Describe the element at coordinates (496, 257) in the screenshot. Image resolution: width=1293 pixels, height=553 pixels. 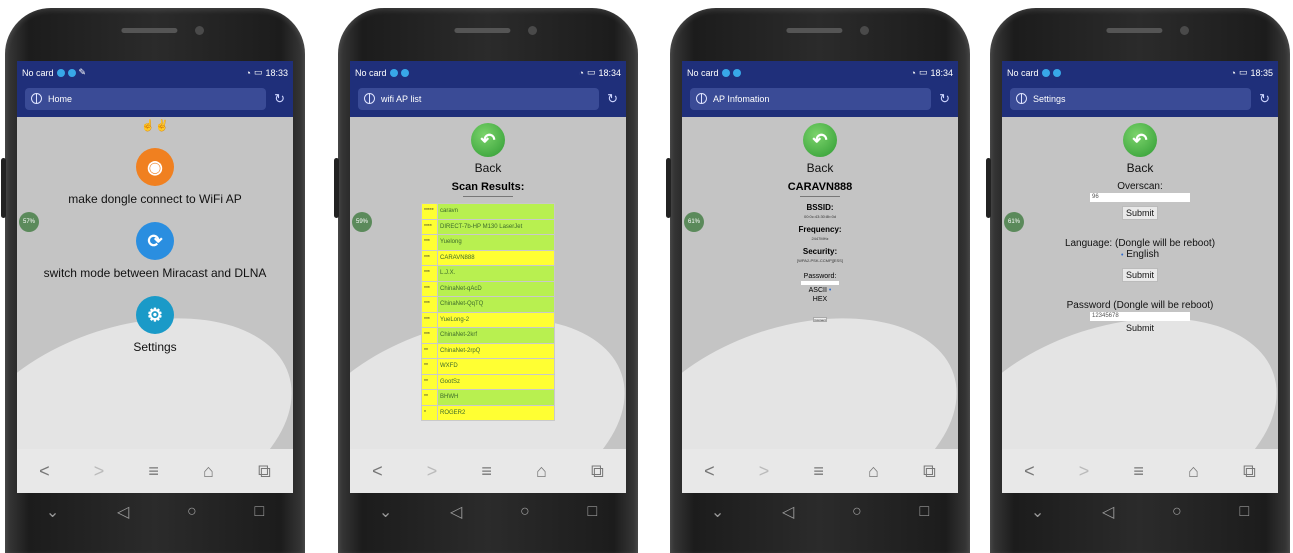
I see `ssid-link: CARAVN888` at that location.